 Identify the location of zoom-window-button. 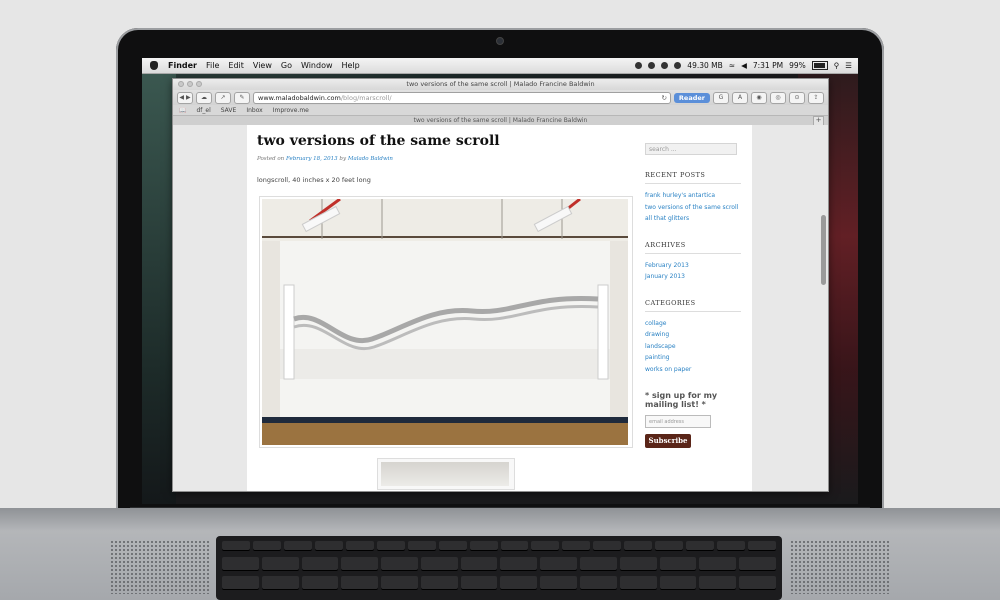
(199, 84).